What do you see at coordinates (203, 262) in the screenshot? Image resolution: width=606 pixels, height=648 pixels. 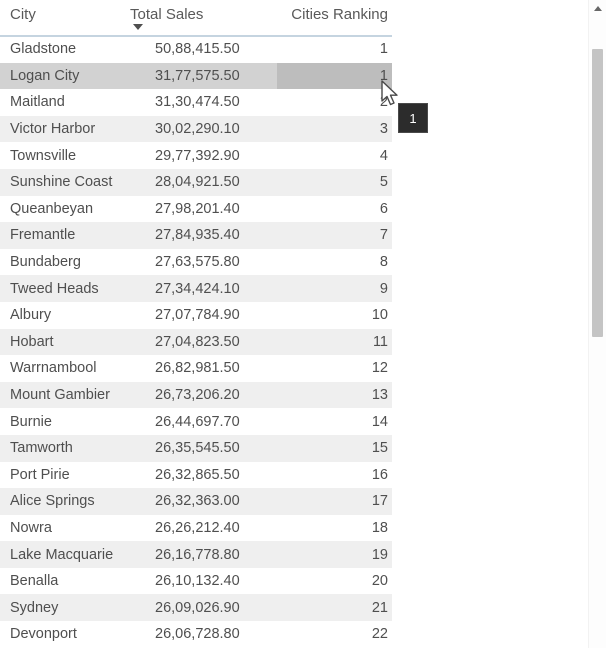 I see `cell-total-sales: 27,63,575.80` at bounding box center [203, 262].